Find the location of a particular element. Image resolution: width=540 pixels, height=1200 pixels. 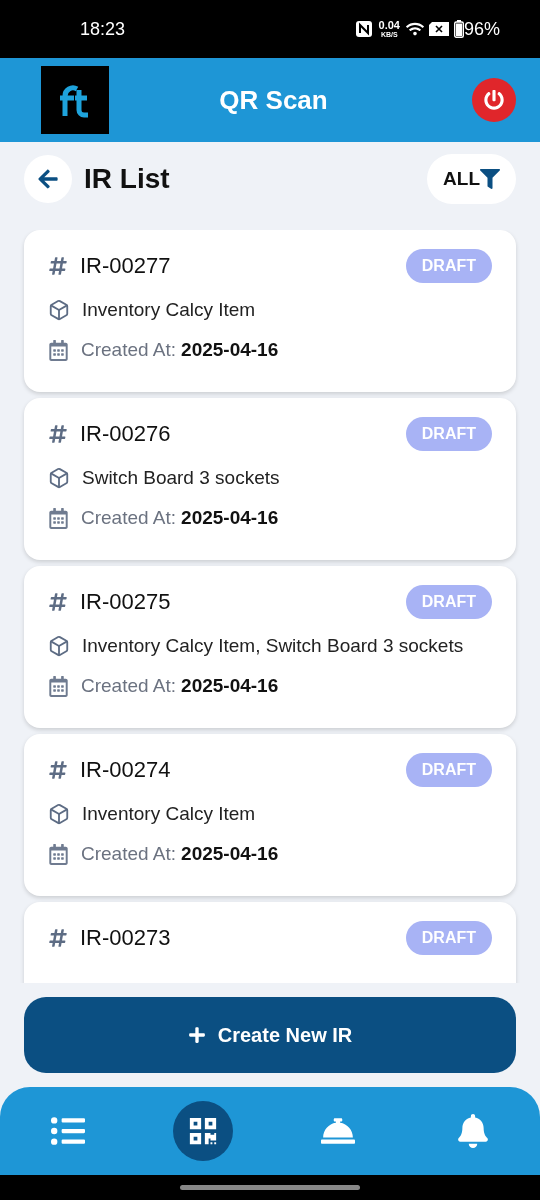

page-title: IR List is located at coordinates (127, 178).